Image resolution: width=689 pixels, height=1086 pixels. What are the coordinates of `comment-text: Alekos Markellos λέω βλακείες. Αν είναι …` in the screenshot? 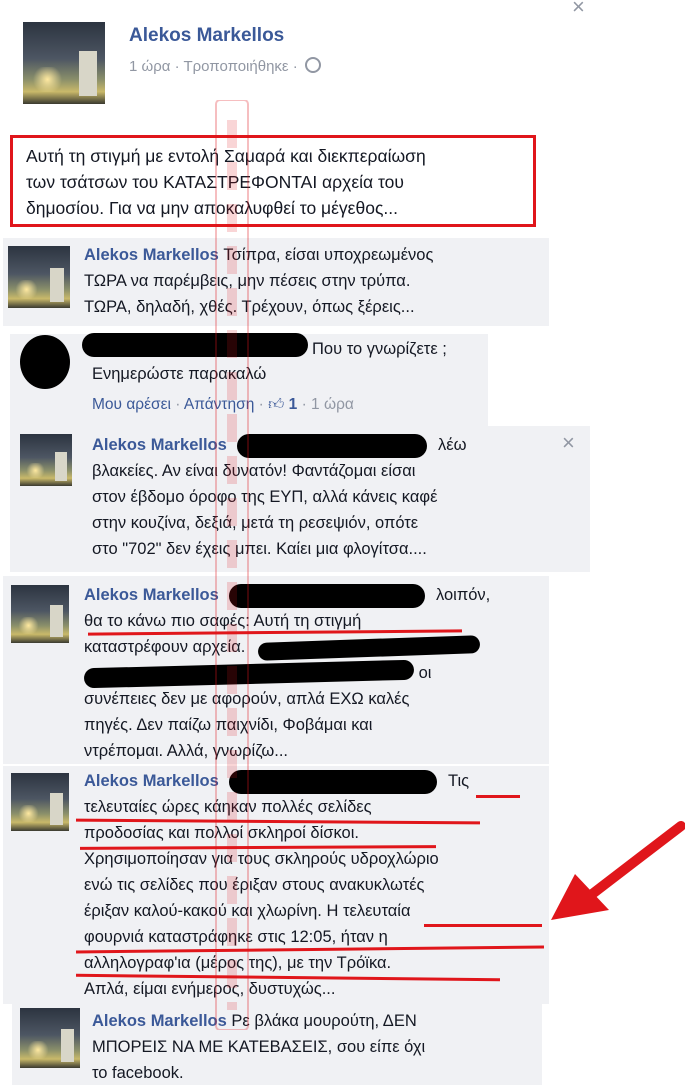 It's located at (337, 497).